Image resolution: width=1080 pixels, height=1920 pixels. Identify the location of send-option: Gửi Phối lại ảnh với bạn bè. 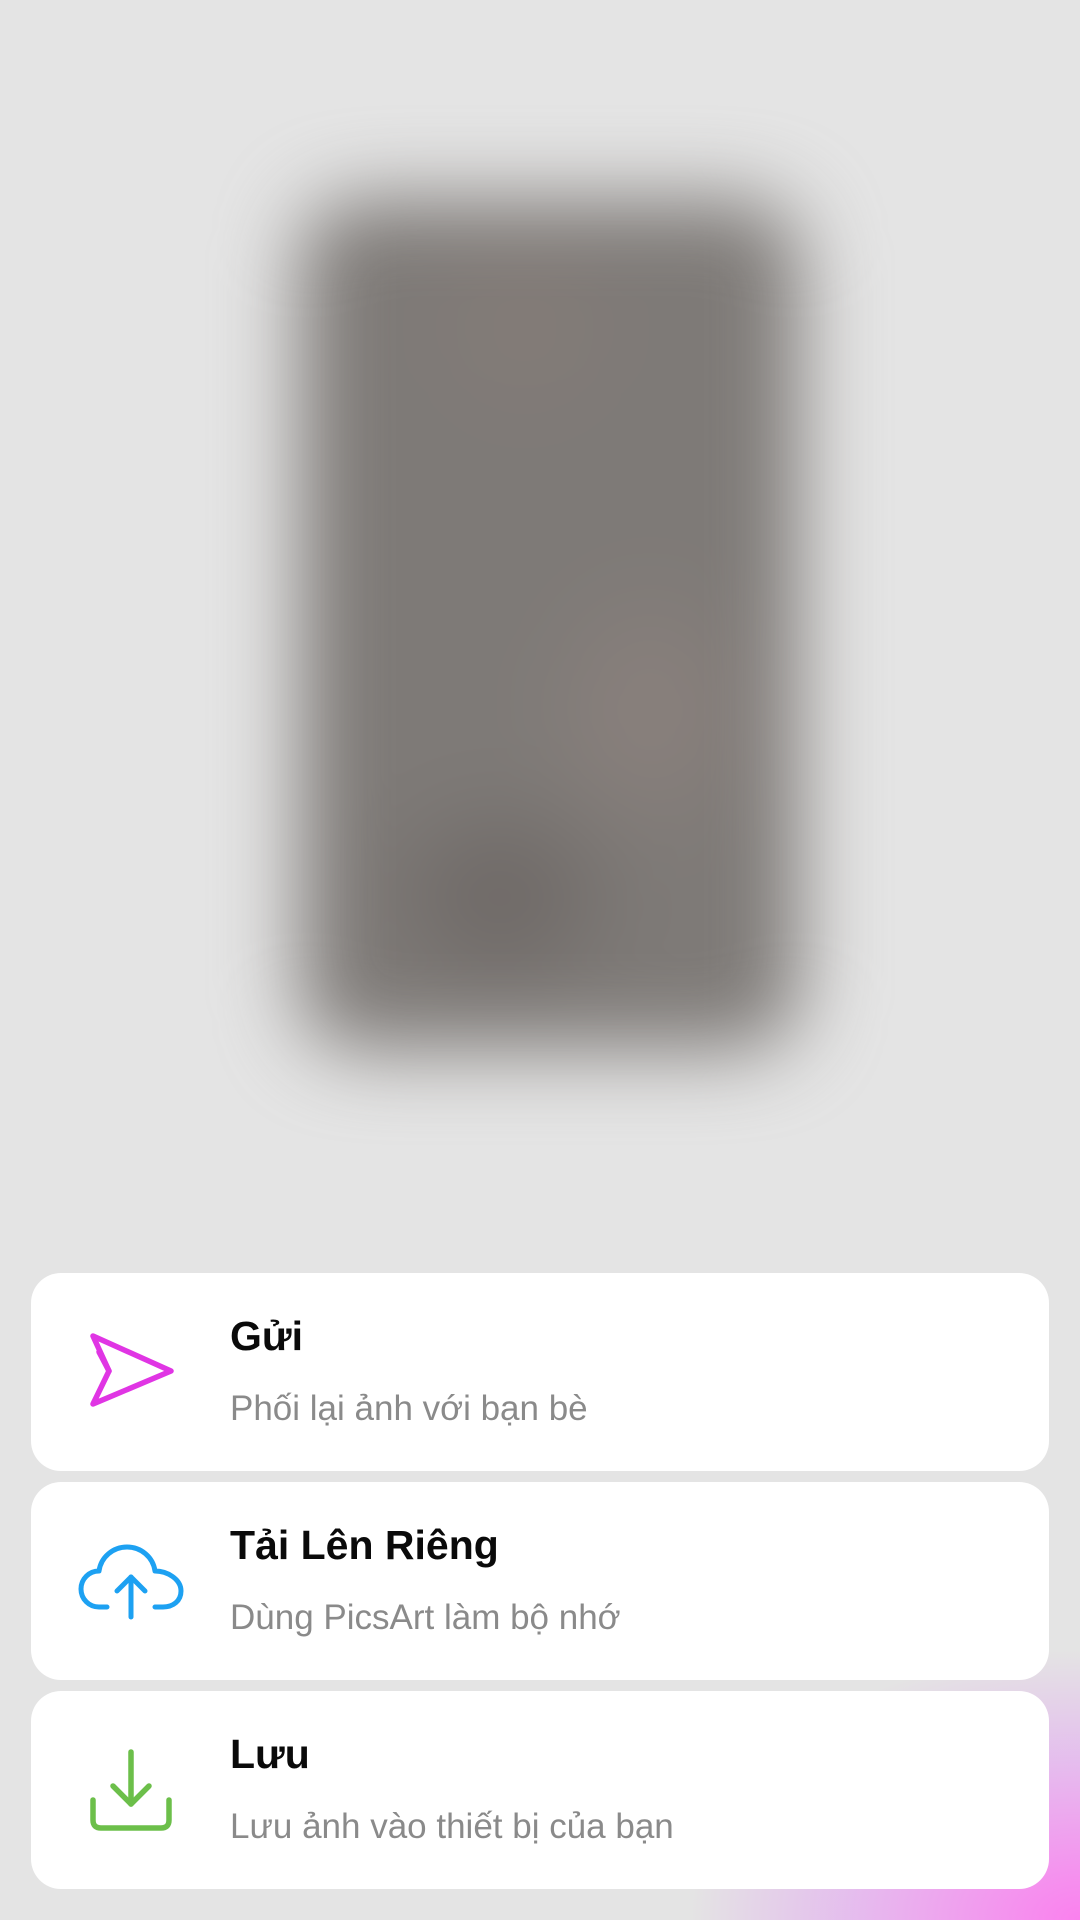
(540, 1372).